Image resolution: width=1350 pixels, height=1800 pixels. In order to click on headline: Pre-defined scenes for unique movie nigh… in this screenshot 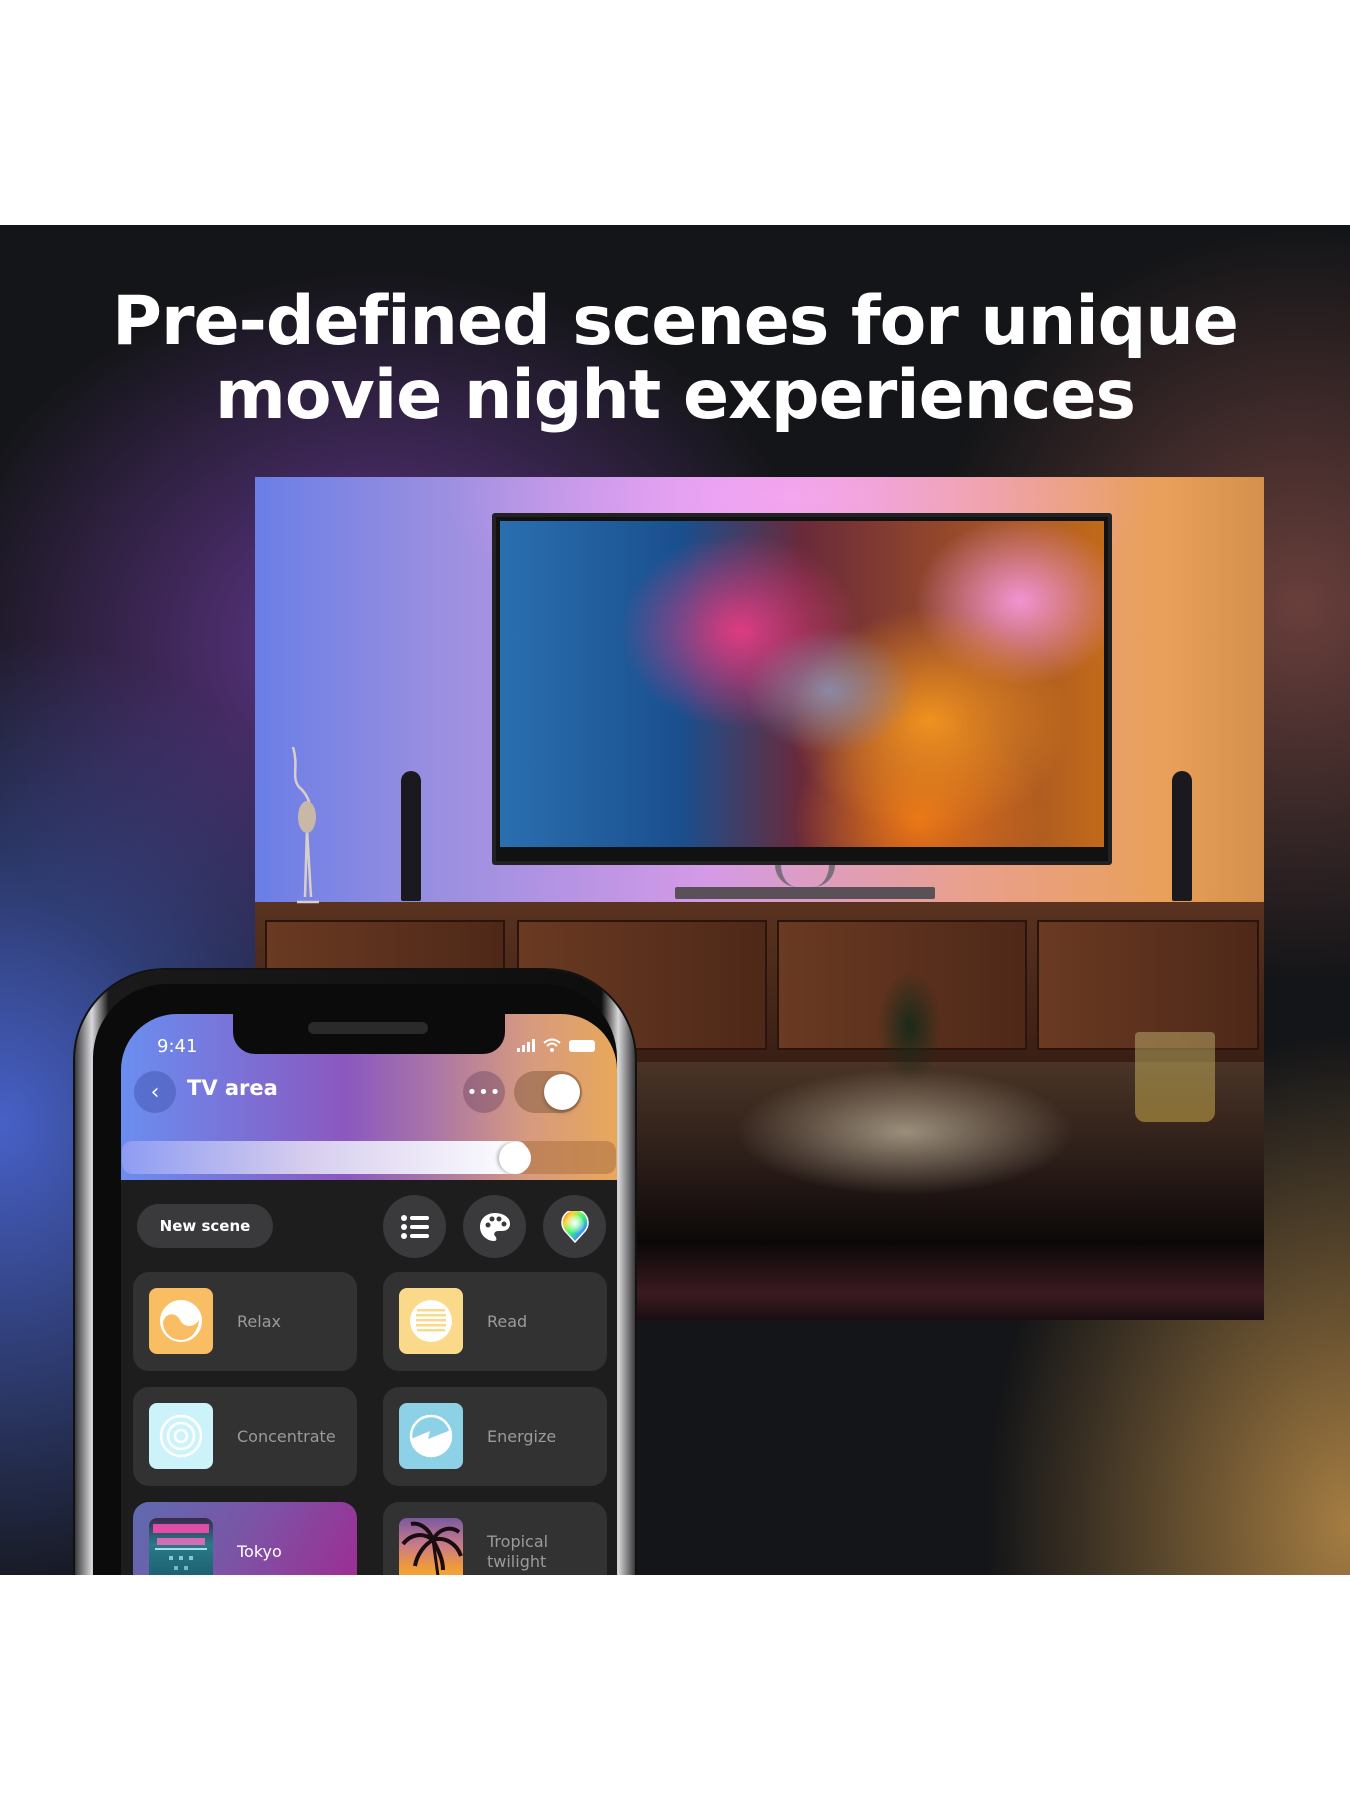, I will do `click(675, 359)`.